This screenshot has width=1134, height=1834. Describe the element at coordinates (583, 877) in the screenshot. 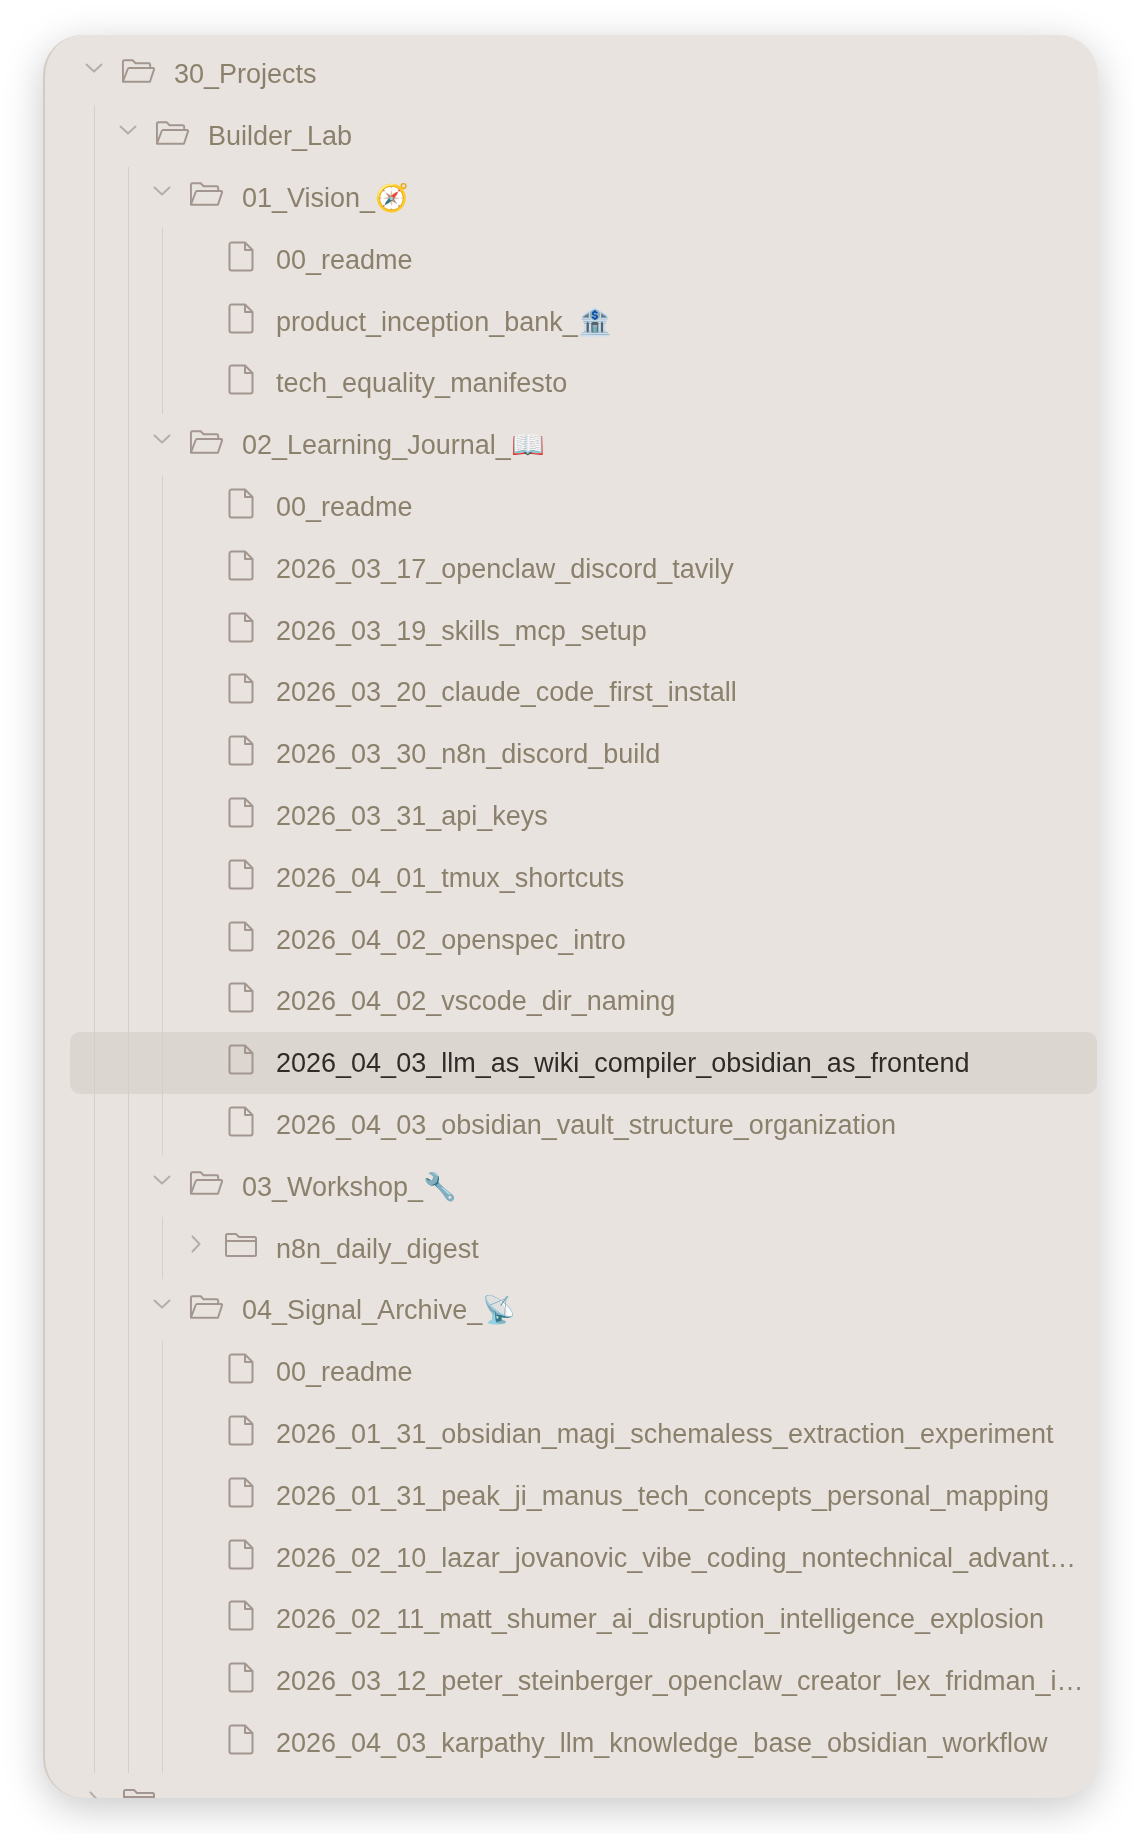

I see `file-row: 2026_04_01_tmux_shortcuts` at that location.